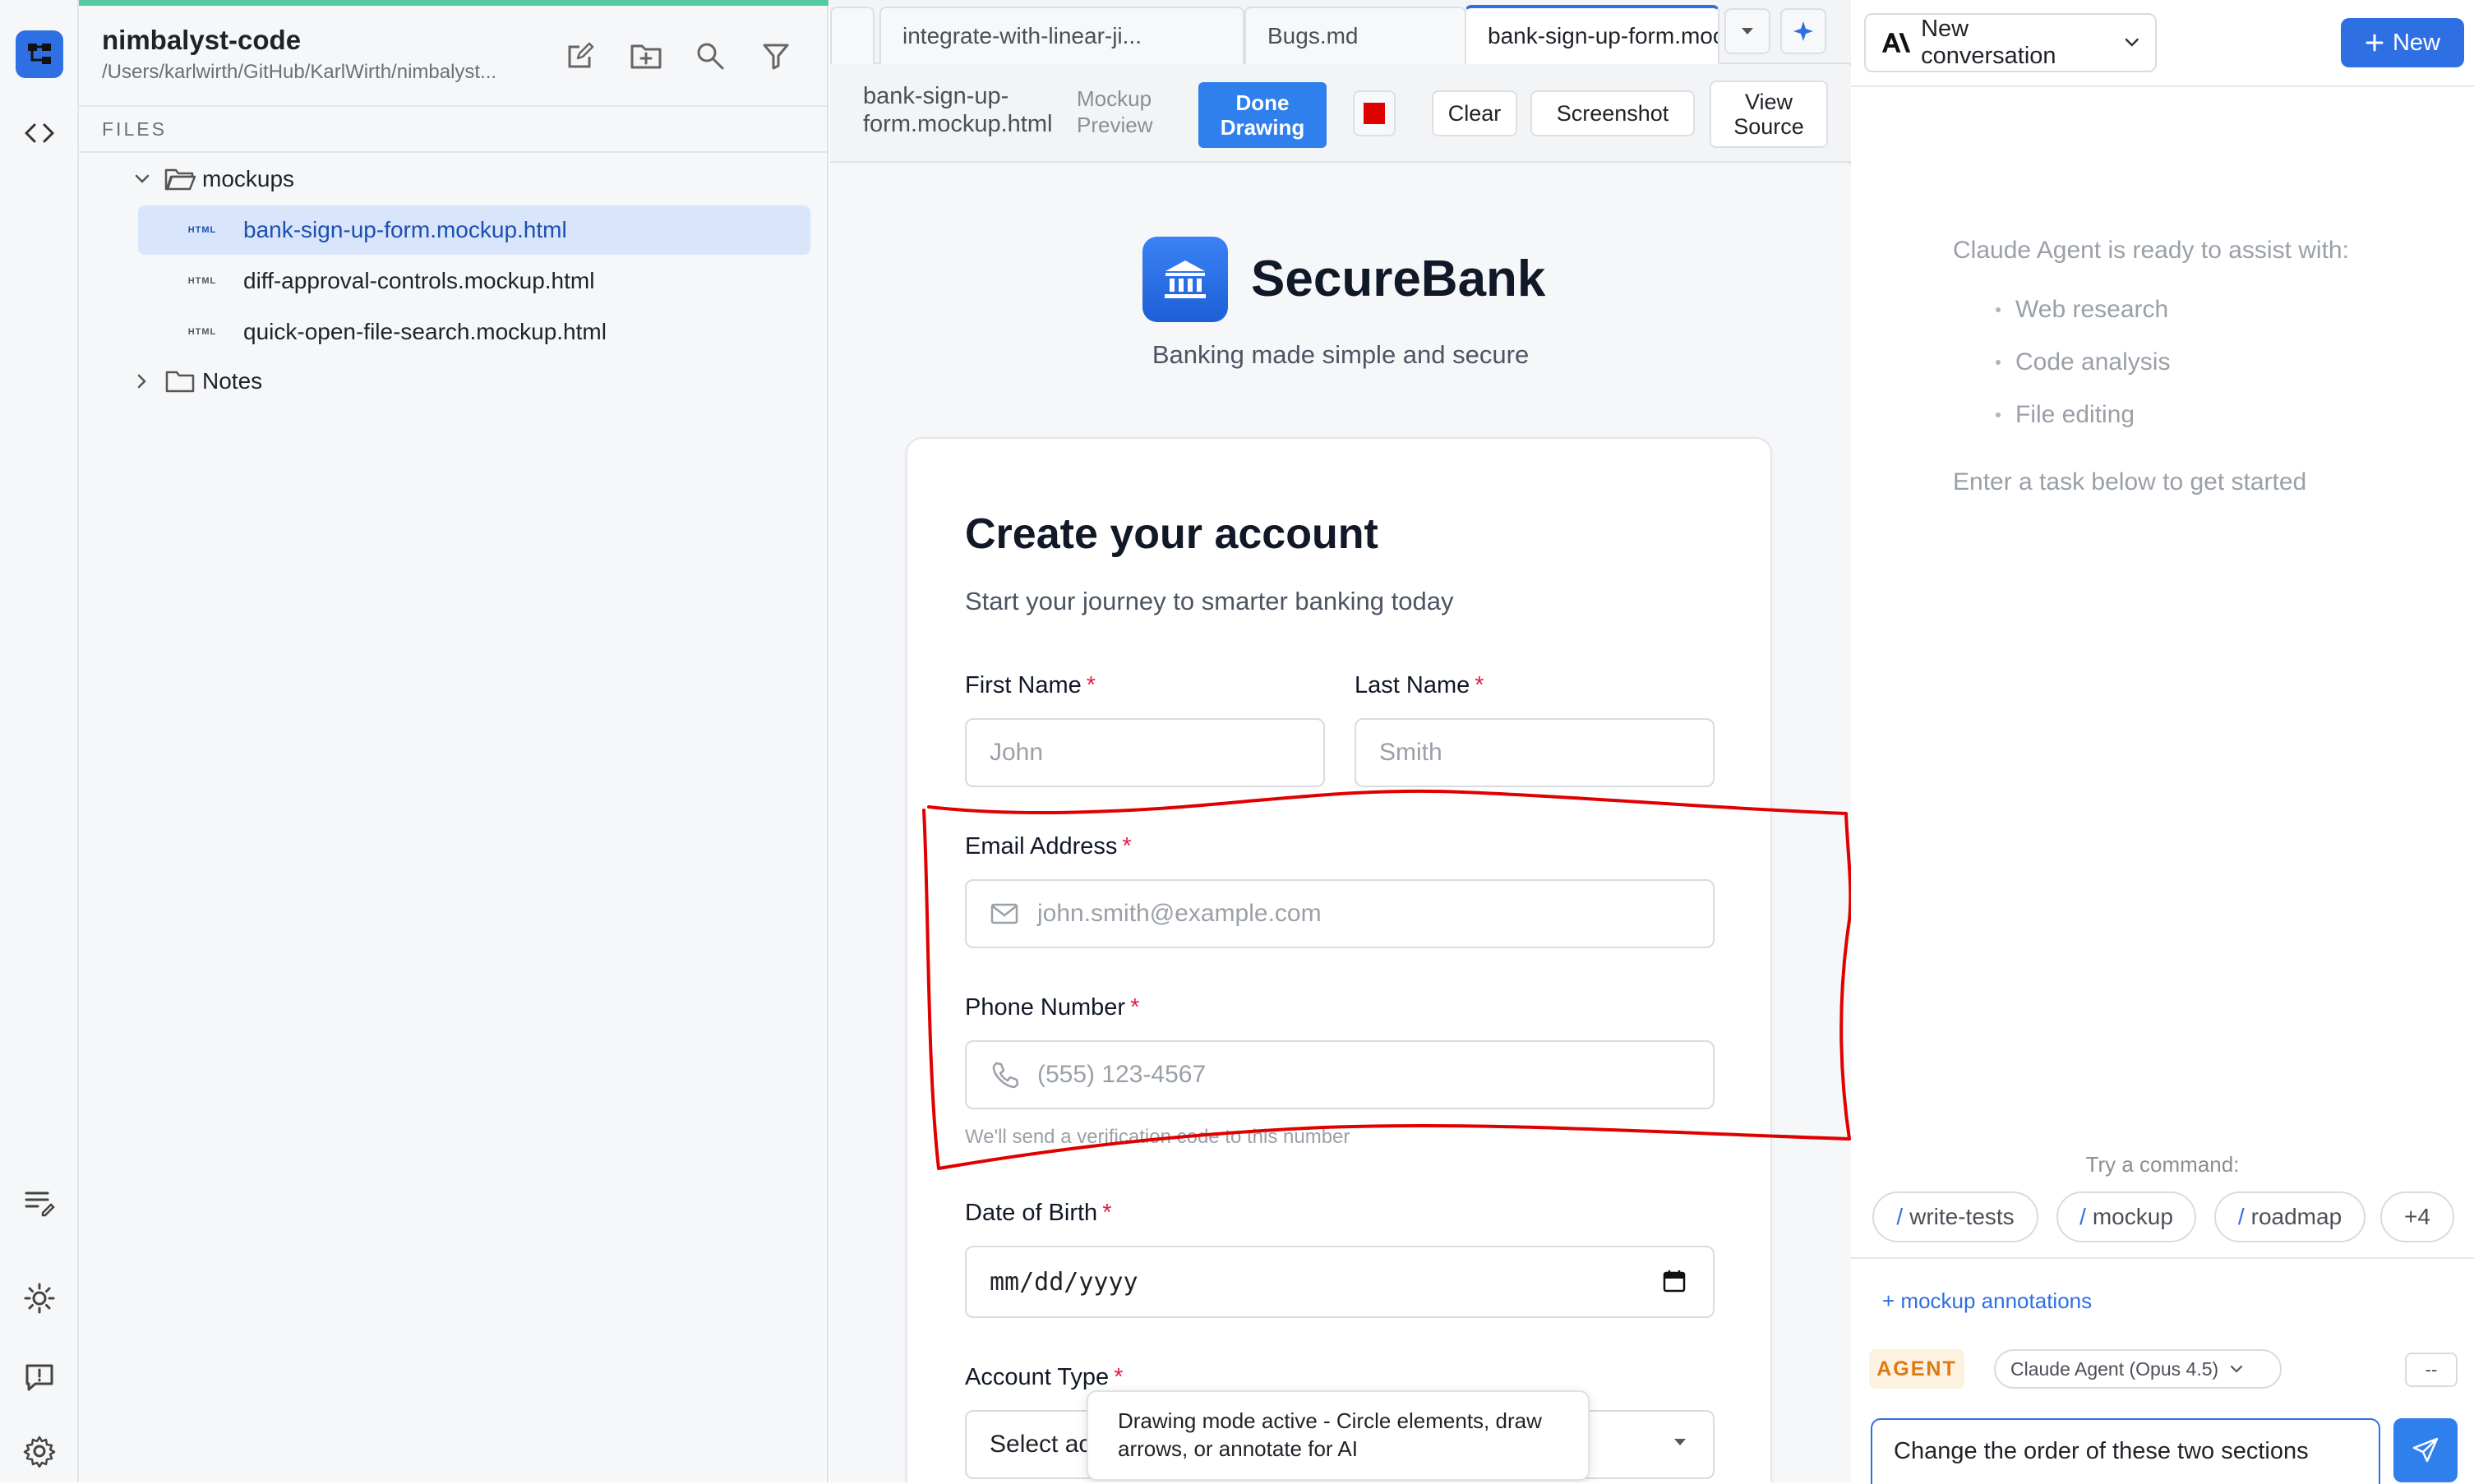  Describe the element at coordinates (1955, 1217) in the screenshot. I see `command-chip-write-tests: / write-tests` at that location.